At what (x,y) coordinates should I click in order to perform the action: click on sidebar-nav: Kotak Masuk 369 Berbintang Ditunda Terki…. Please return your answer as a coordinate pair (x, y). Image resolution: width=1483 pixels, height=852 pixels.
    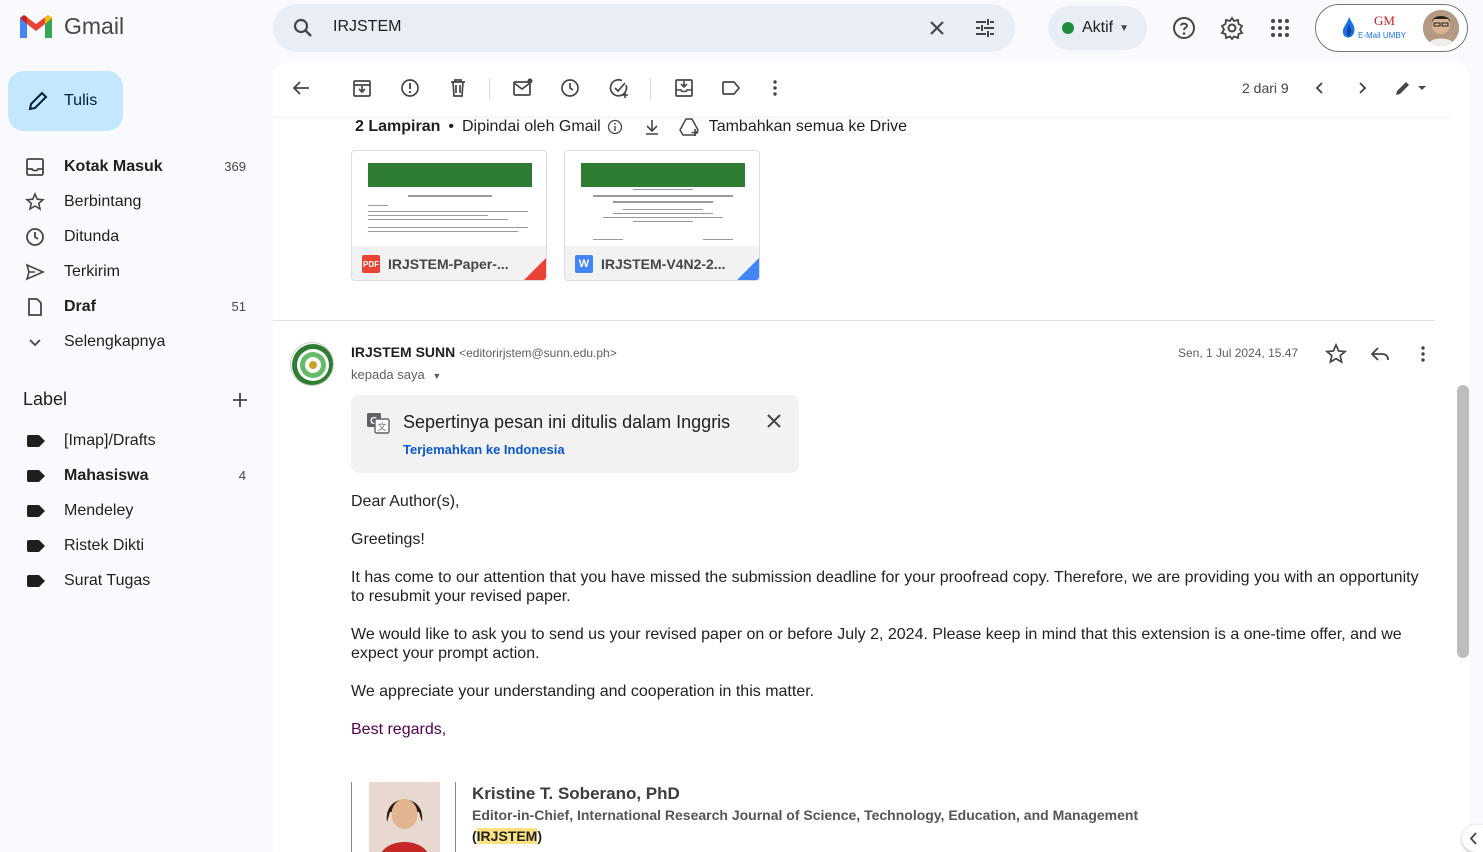
    Looking at the image, I should click on (131, 254).